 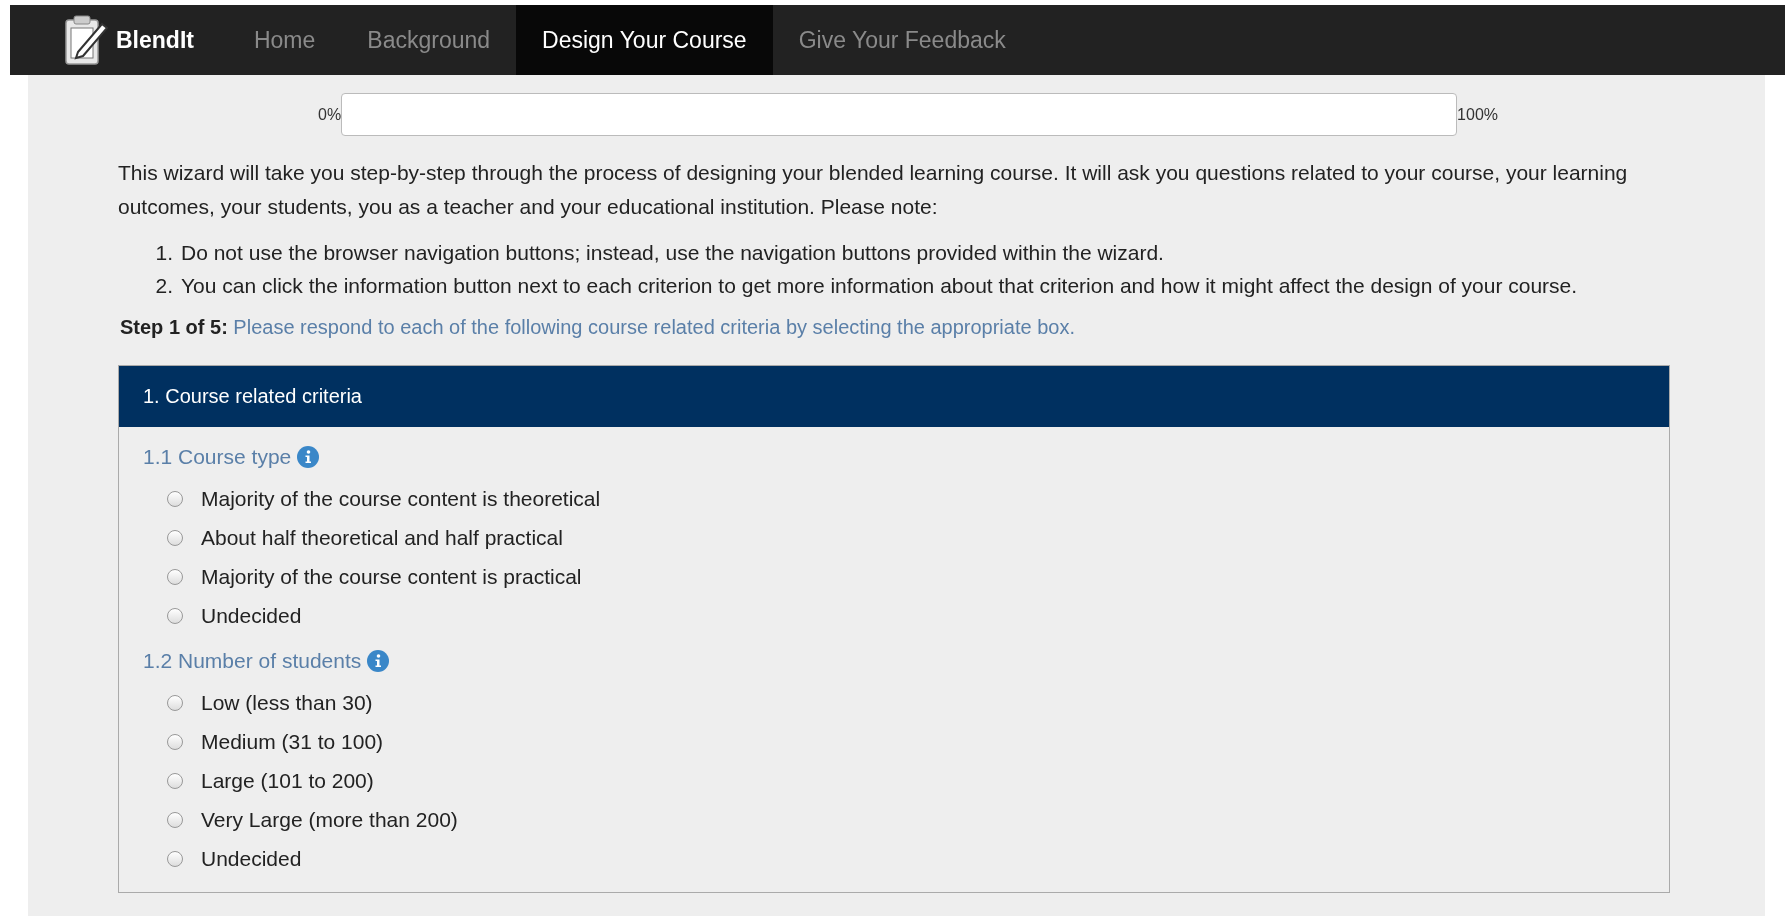 I want to click on list-number: 1., so click(x=163, y=253).